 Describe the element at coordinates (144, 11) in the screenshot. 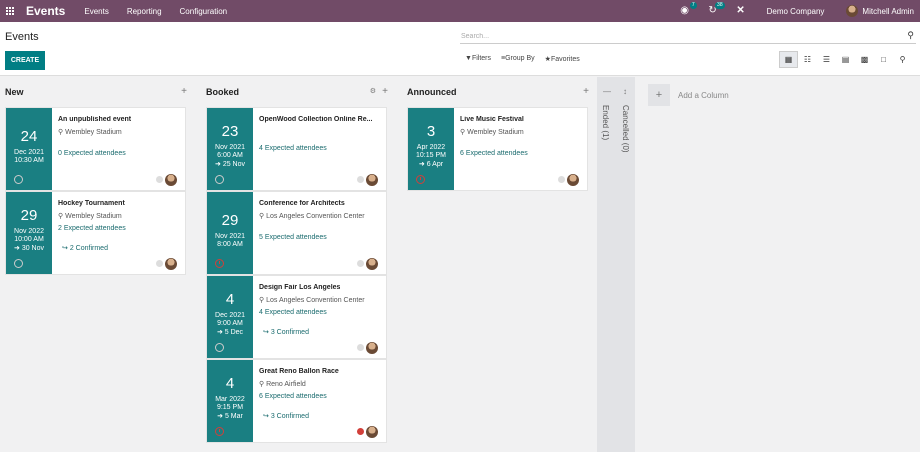

I see `menu-reporting: Reporting` at that location.